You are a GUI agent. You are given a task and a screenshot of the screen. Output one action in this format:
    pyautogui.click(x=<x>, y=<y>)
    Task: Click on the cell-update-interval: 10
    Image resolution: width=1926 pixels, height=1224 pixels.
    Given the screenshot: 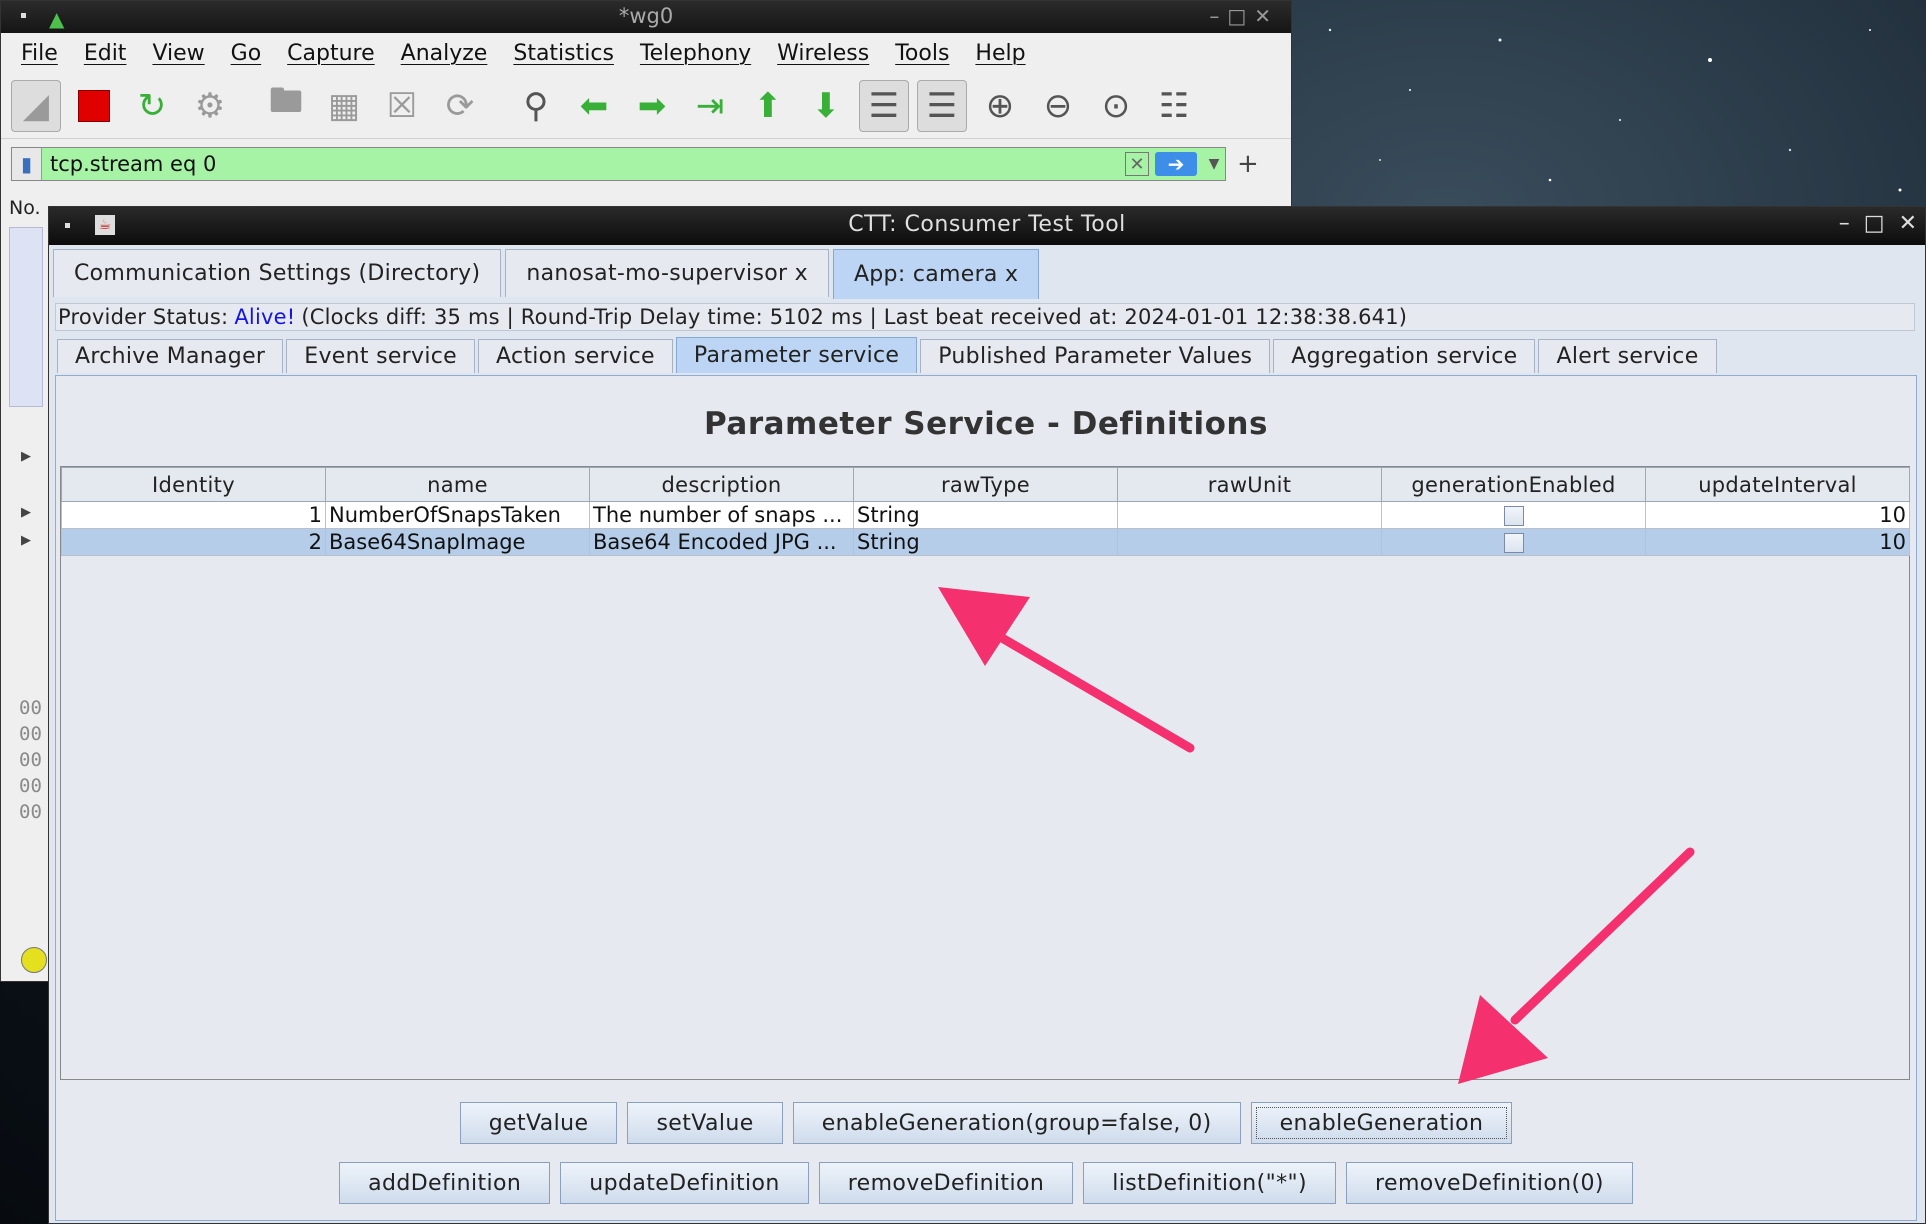 What is the action you would take?
    pyautogui.click(x=1777, y=542)
    